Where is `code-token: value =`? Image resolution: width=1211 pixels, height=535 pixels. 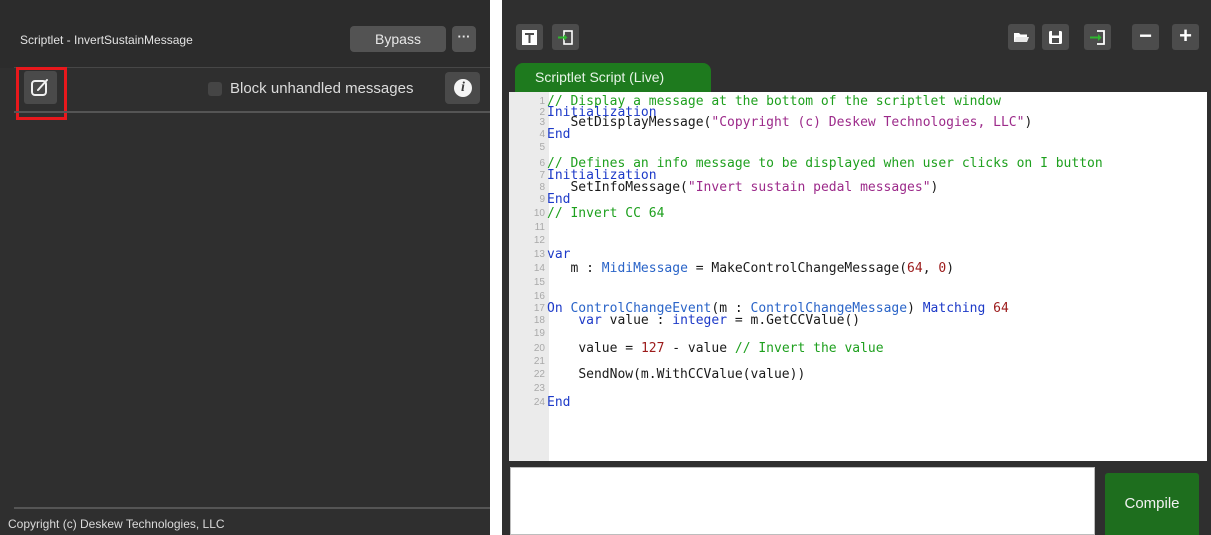
code-token: value = is located at coordinates (609, 348).